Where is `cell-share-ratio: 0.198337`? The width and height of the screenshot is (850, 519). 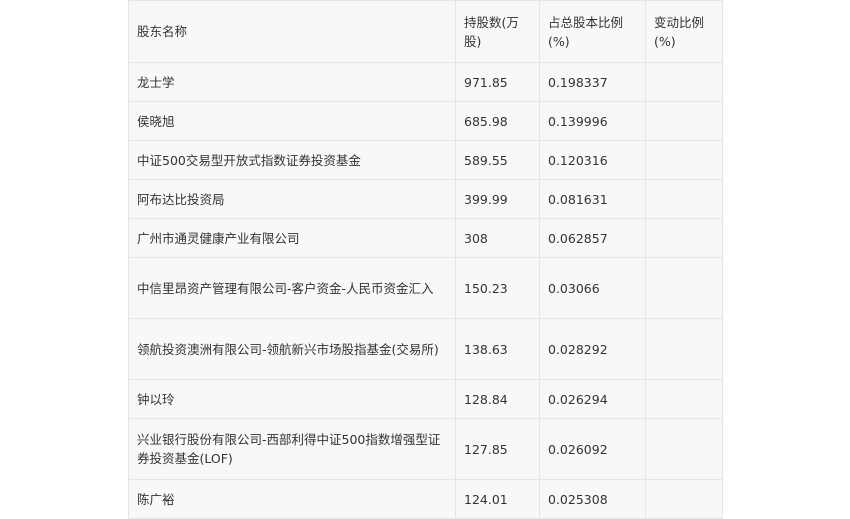 cell-share-ratio: 0.198337 is located at coordinates (592, 82).